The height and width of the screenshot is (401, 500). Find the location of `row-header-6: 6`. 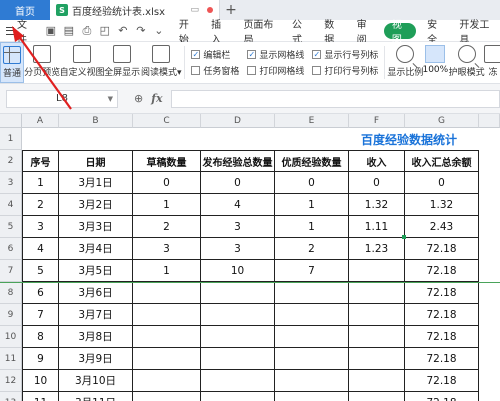

row-header-6: 6 is located at coordinates (11, 249).